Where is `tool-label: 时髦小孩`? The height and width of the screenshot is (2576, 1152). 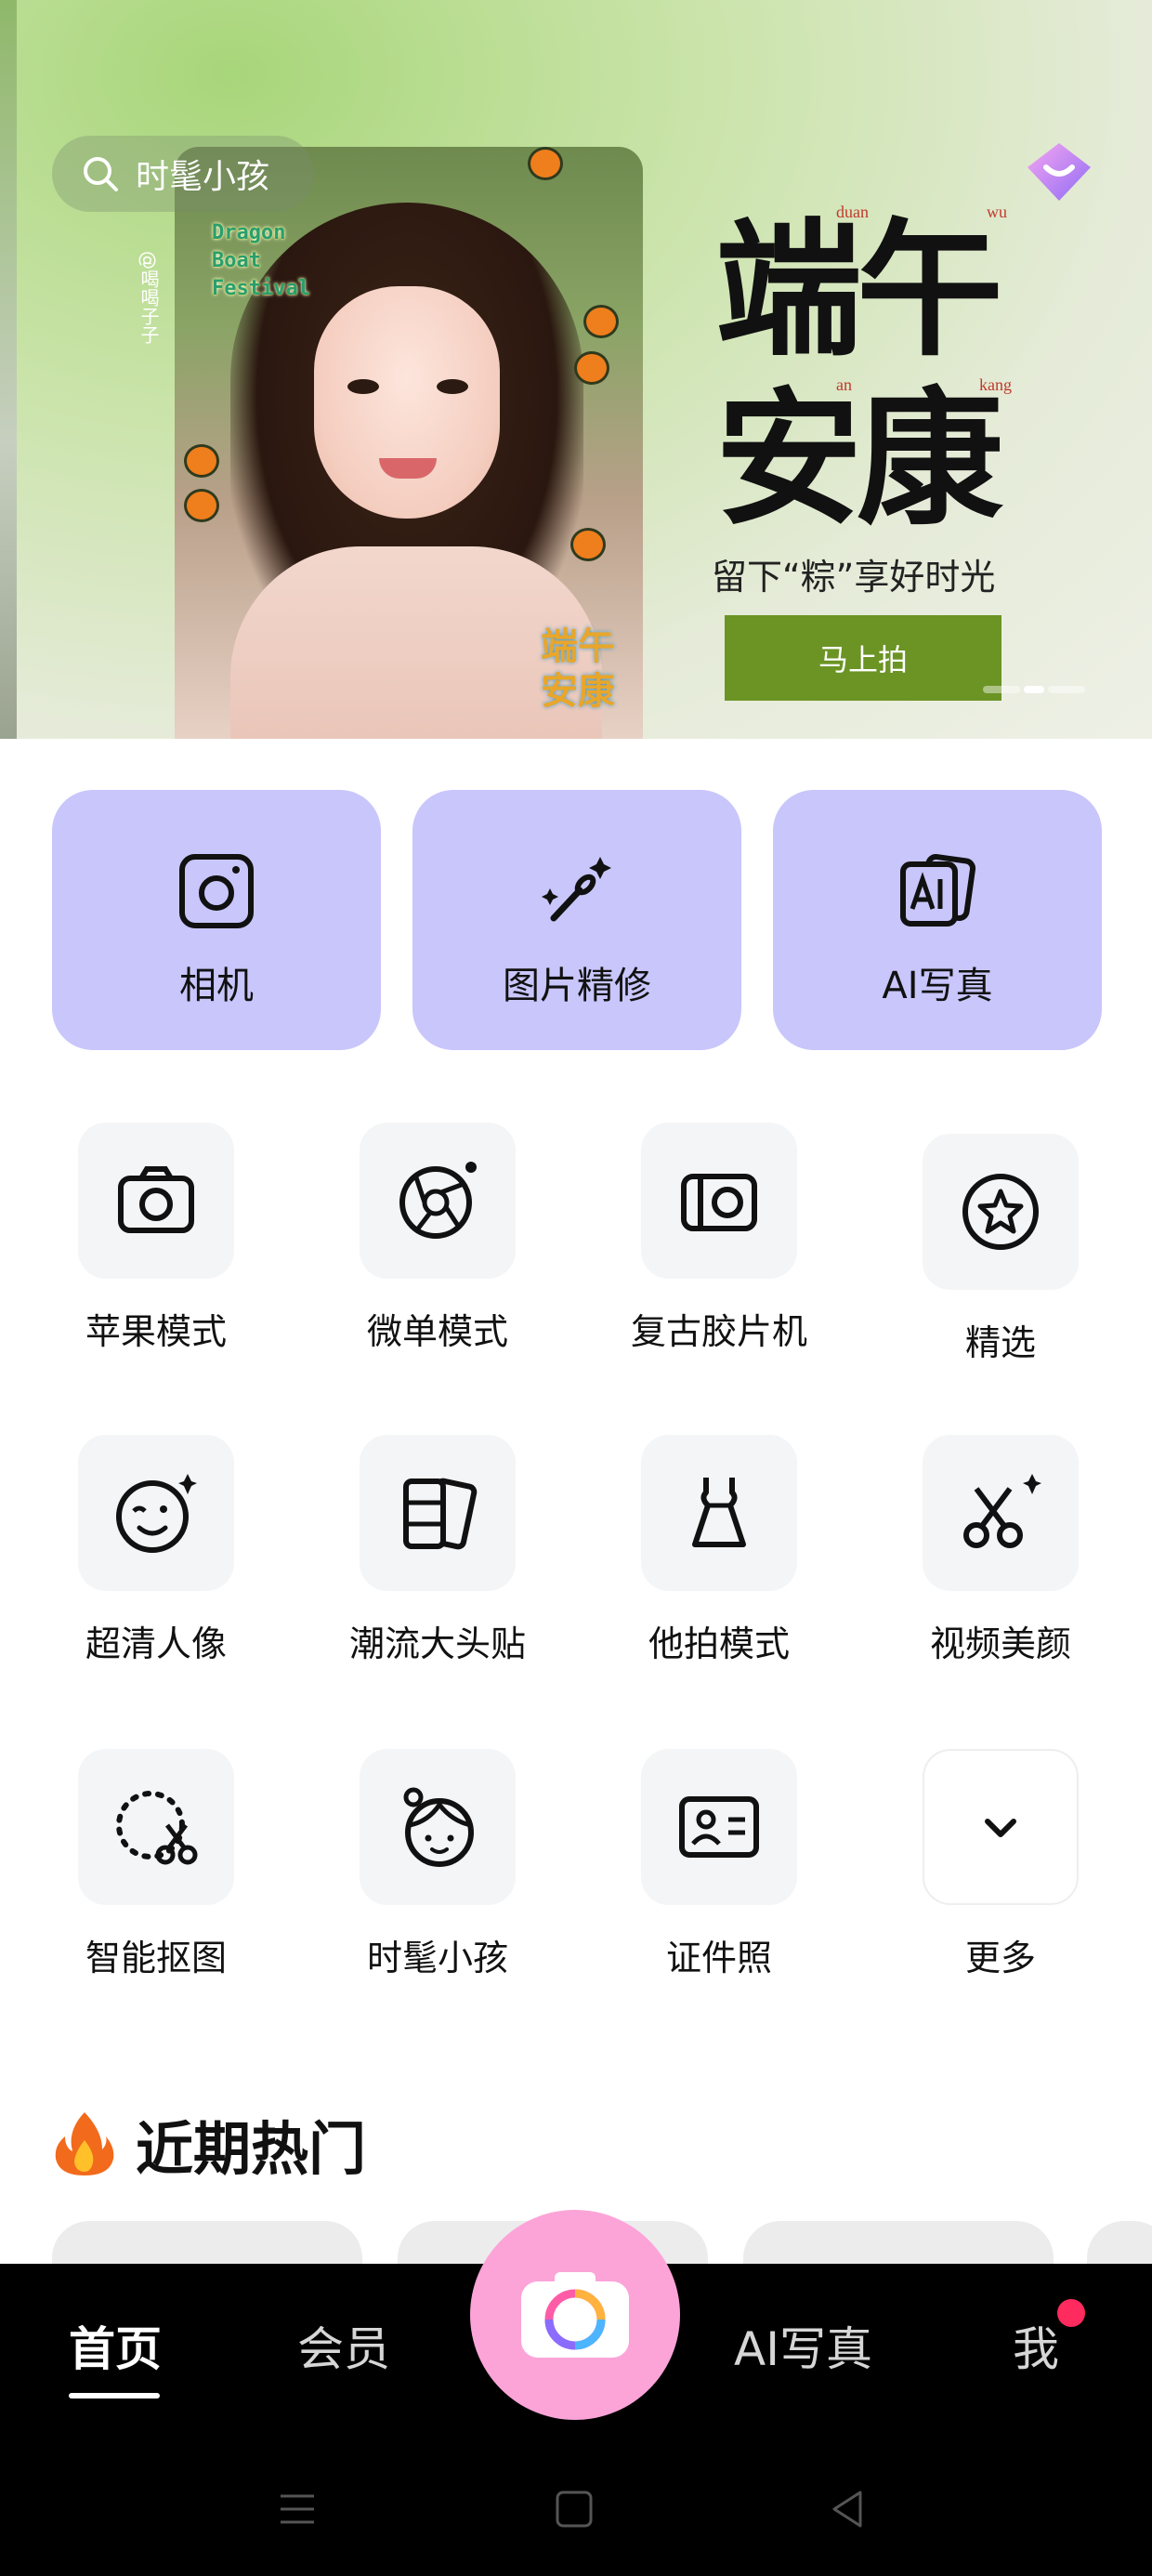 tool-label: 时髦小孩 is located at coordinates (437, 1958).